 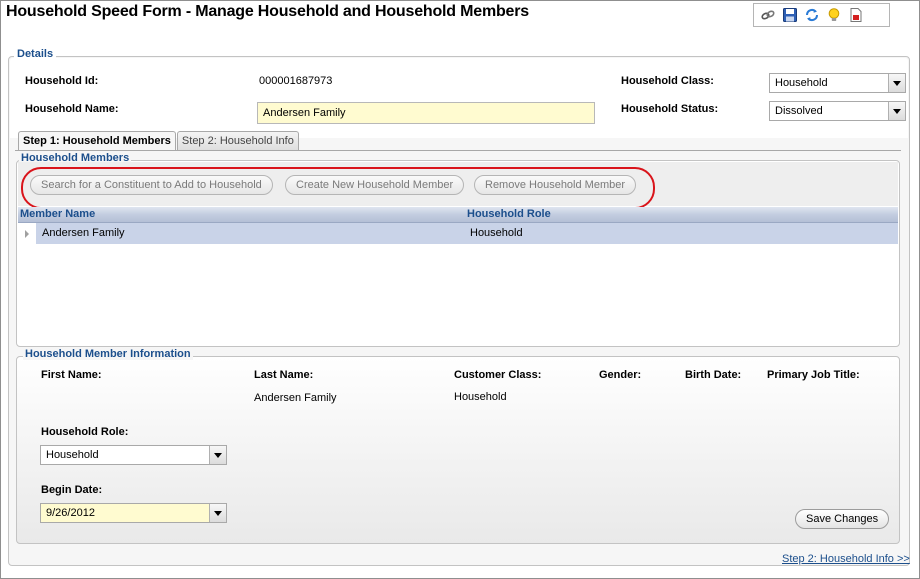 I want to click on gender-label: Gender:, so click(x=620, y=375).